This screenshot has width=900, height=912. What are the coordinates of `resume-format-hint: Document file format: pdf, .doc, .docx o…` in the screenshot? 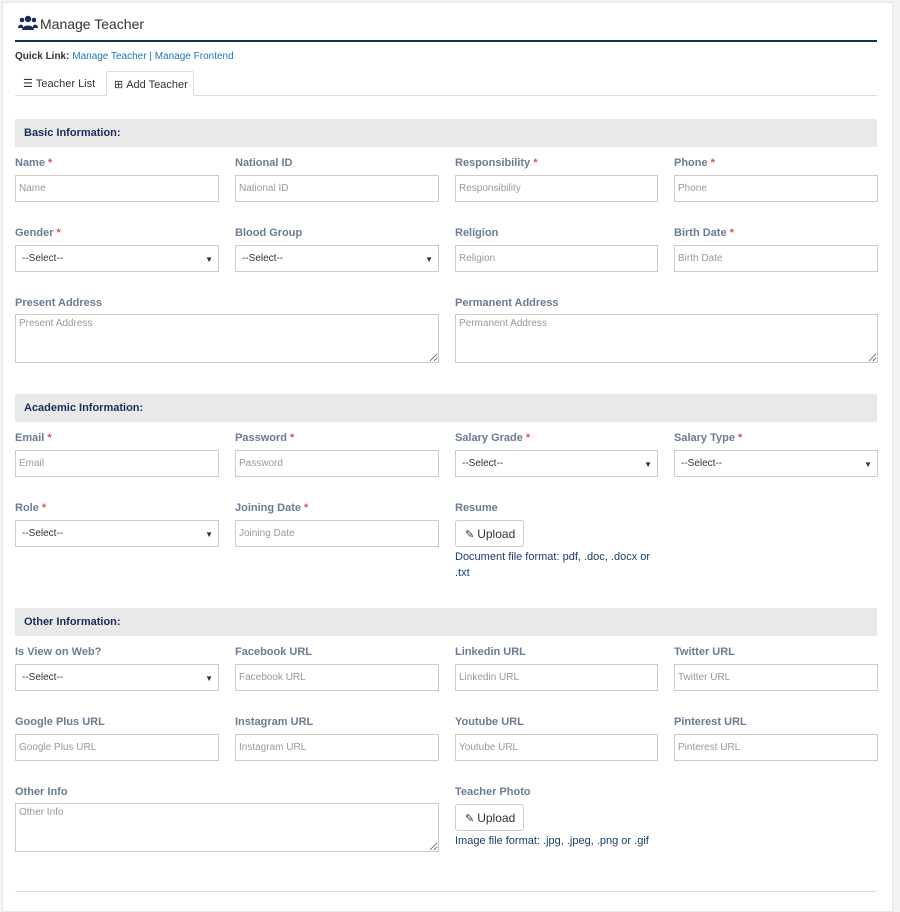 It's located at (553, 565).